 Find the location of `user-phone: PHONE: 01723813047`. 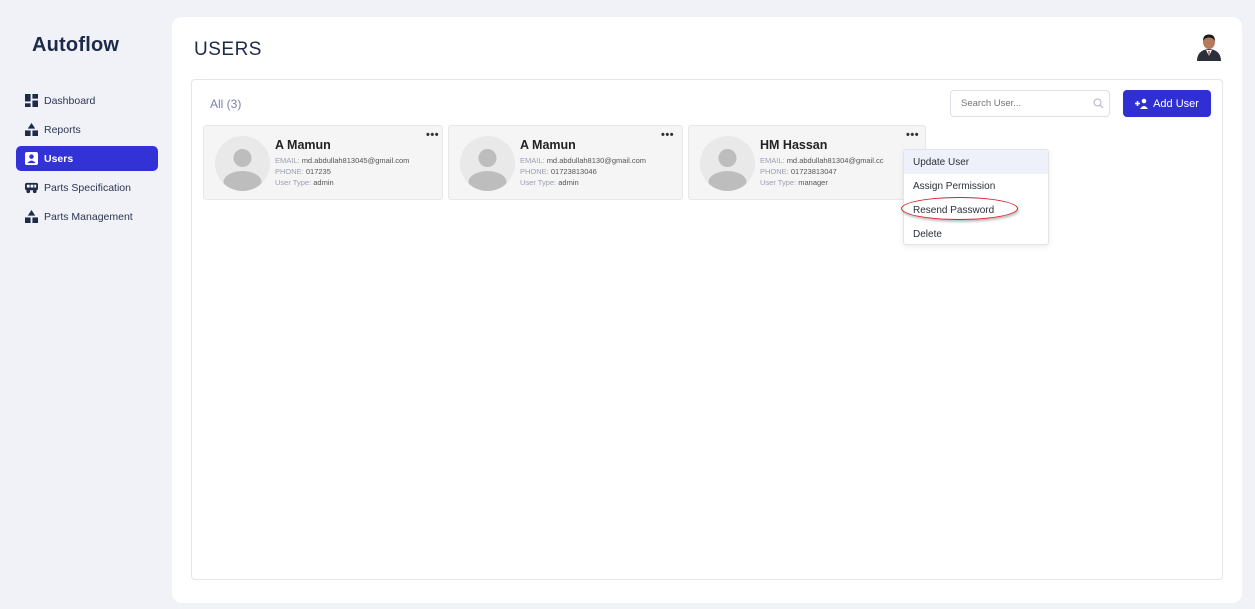

user-phone: PHONE: 01723813047 is located at coordinates (798, 171).